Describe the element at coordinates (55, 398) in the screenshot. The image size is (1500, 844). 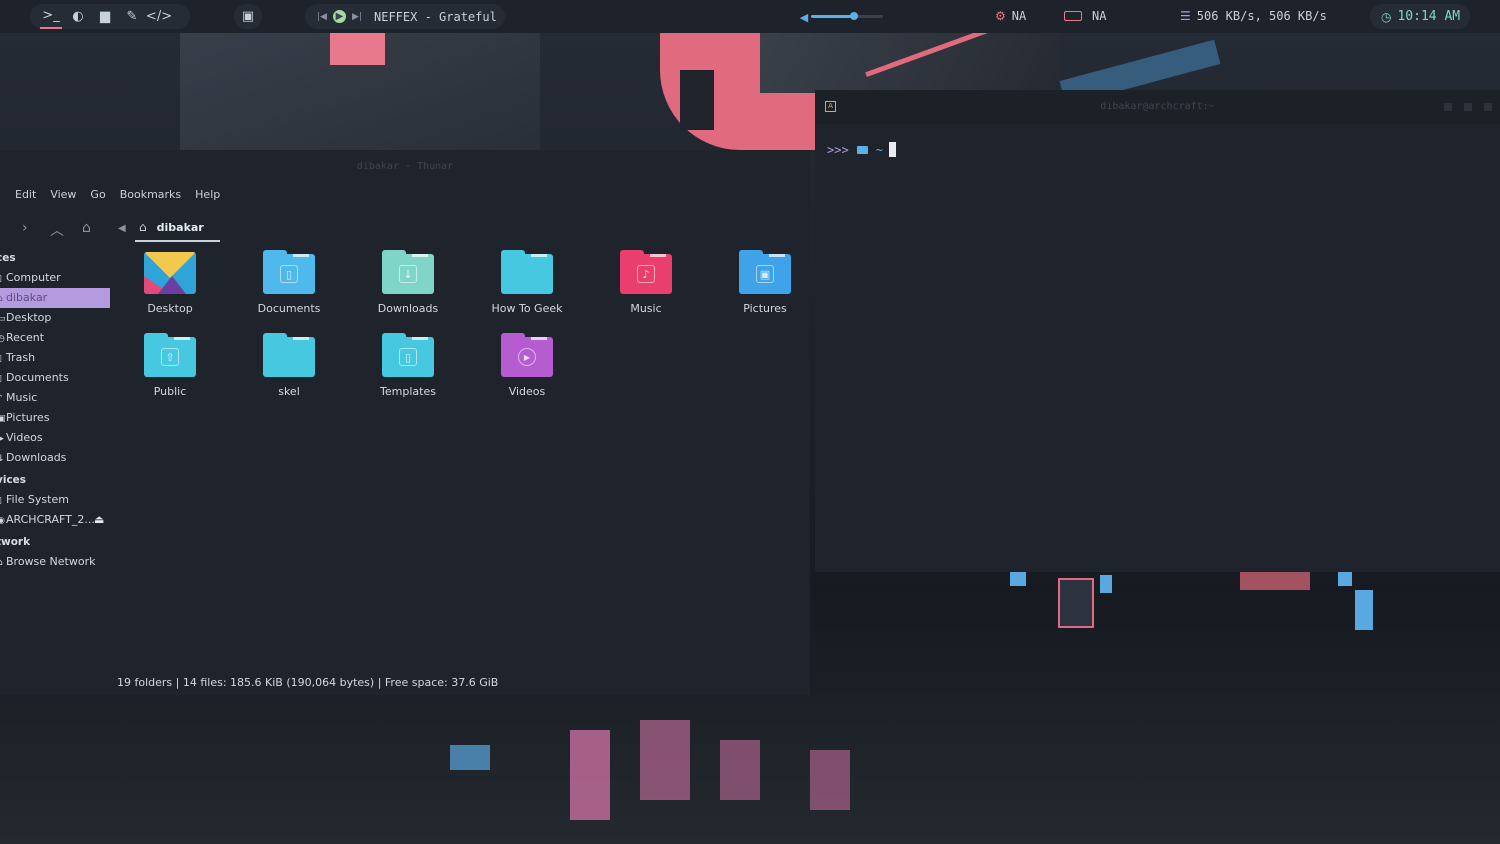
I see `sidebar-item-music: ♪Music` at that location.